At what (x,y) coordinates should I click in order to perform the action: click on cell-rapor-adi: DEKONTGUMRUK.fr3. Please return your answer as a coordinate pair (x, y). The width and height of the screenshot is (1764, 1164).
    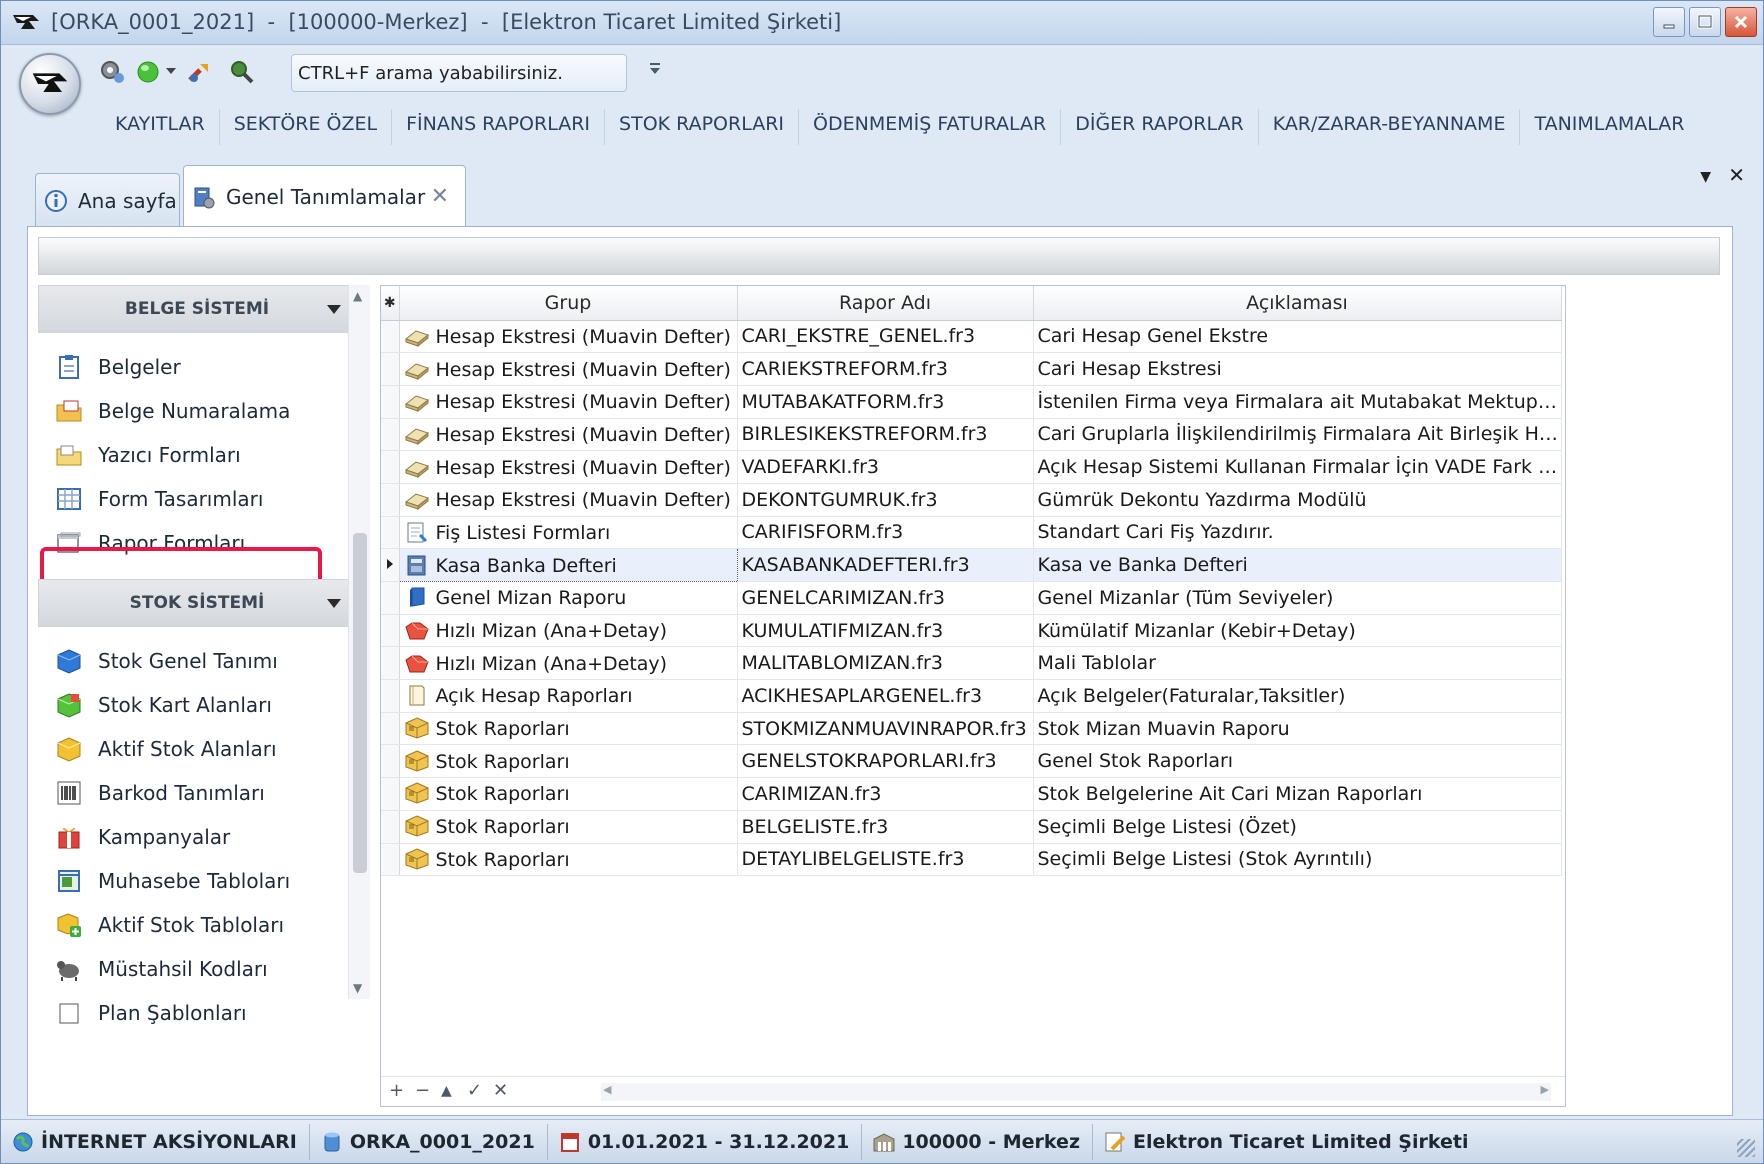
    Looking at the image, I should click on (885, 500).